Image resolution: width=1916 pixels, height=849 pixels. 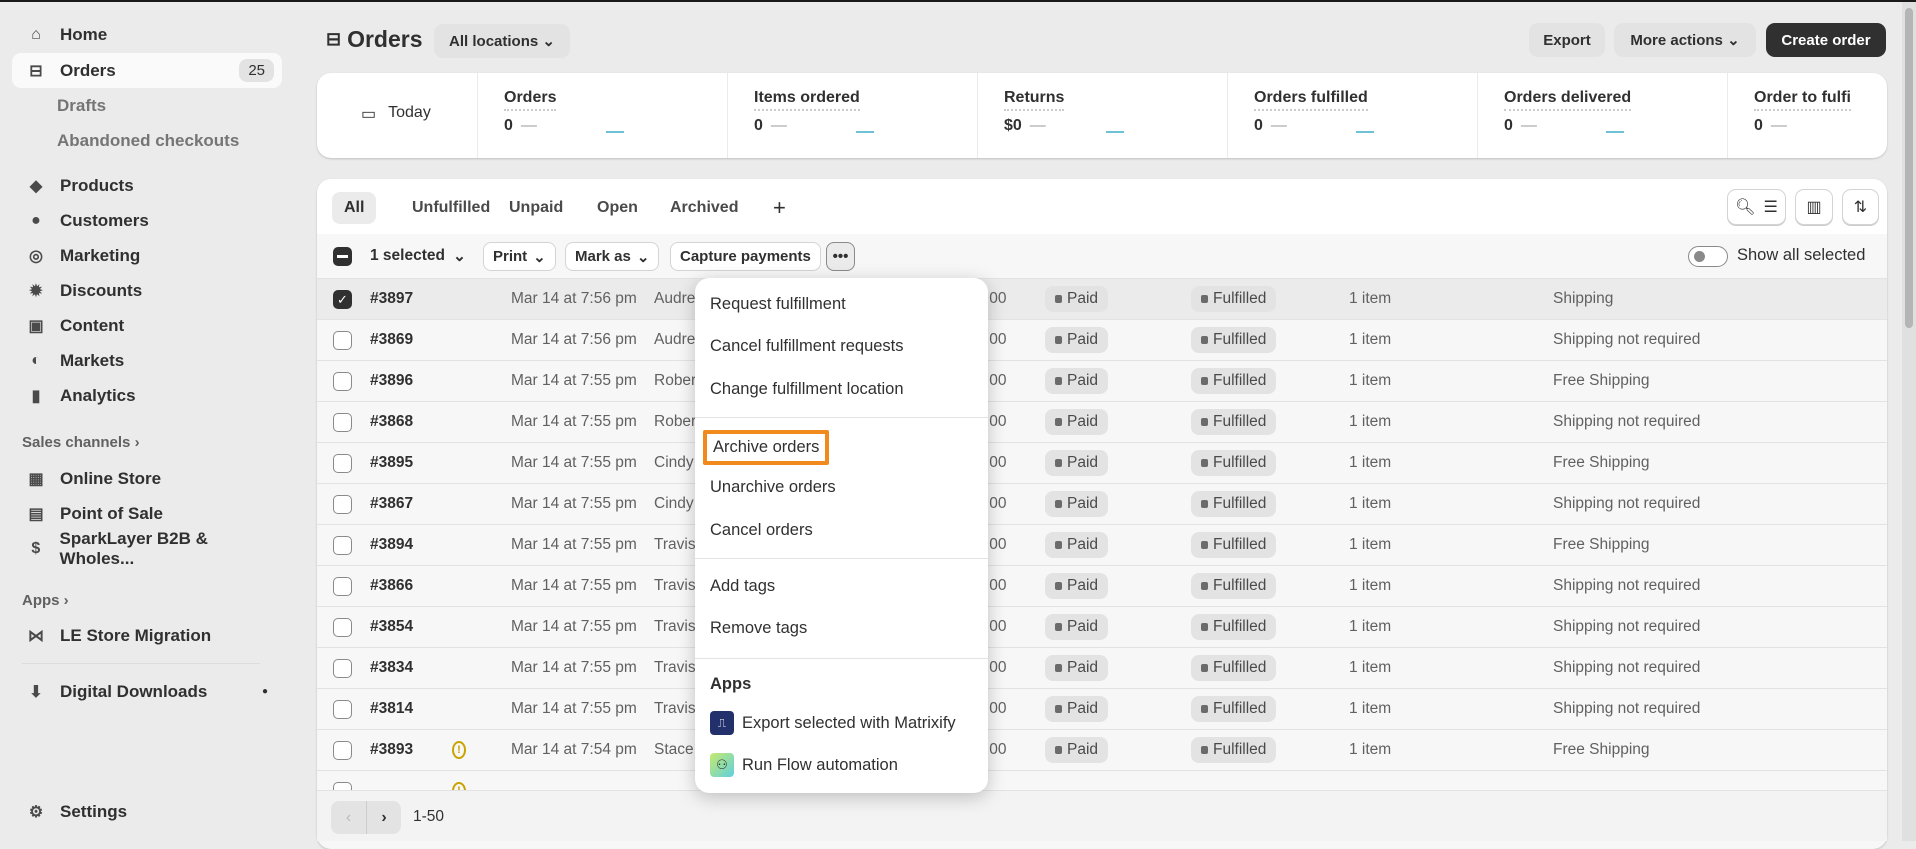 I want to click on next-page-button: ›, so click(x=383, y=817).